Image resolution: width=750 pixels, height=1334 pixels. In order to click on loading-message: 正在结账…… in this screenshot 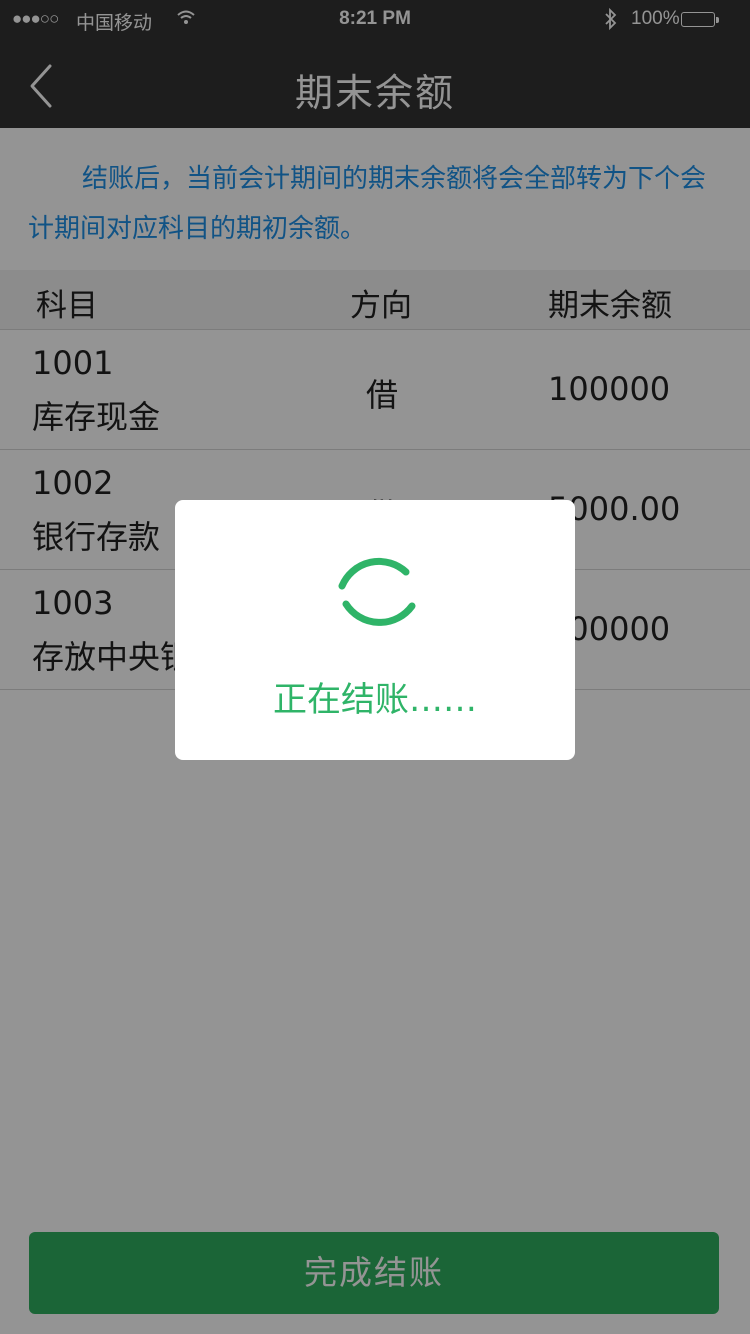, I will do `click(375, 700)`.